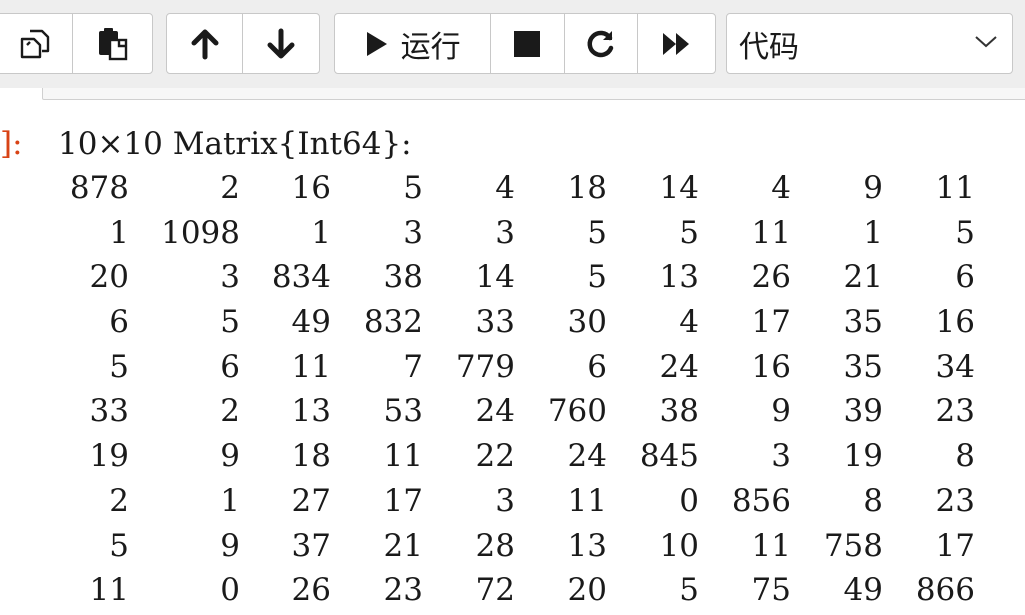 This screenshot has height=615, width=1025. I want to click on output-prompt: ]:, so click(11, 144).